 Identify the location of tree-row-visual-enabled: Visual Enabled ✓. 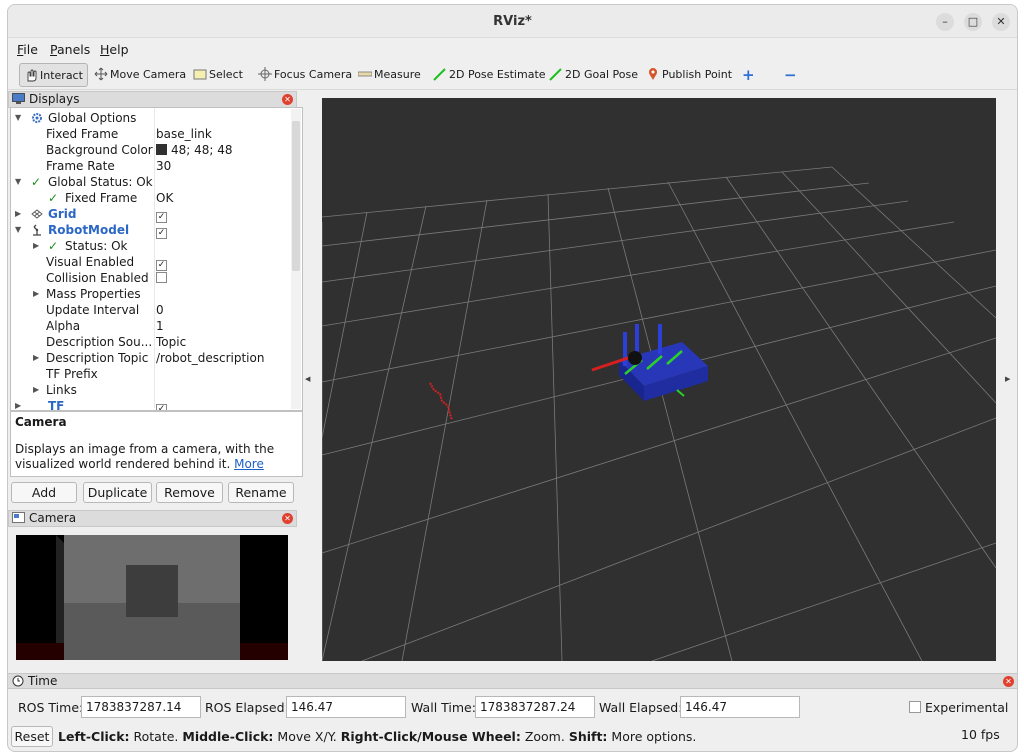
(151, 262).